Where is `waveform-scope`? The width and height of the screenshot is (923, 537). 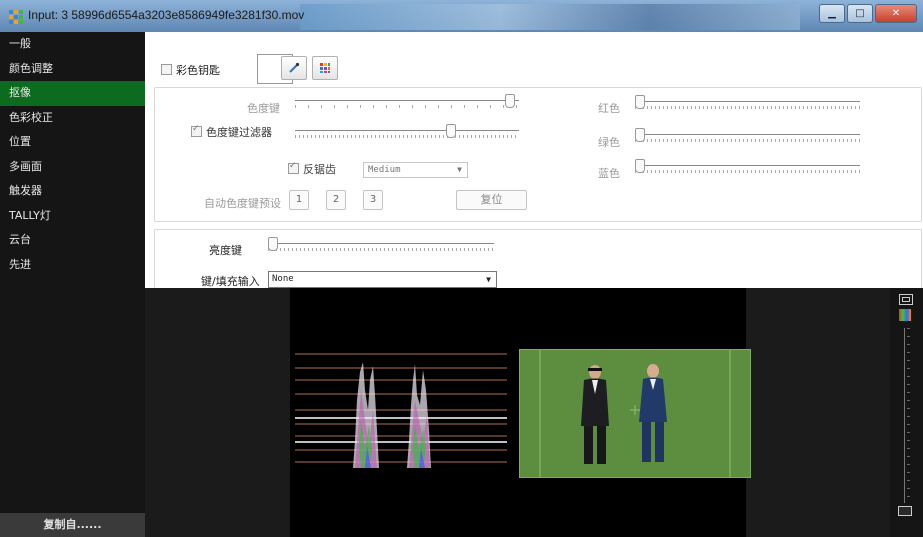 waveform-scope is located at coordinates (401, 410).